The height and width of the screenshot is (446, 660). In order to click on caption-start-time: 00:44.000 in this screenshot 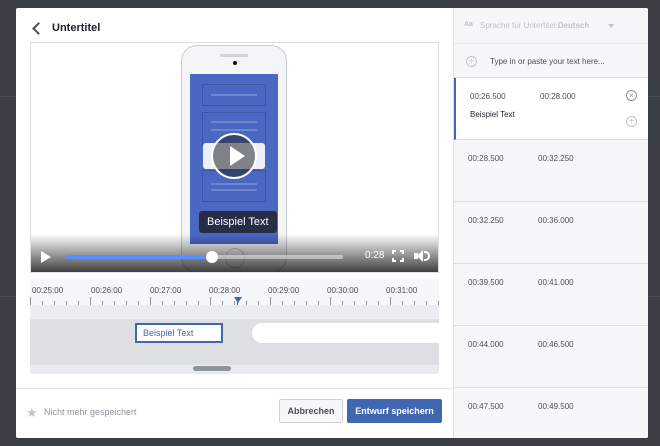, I will do `click(486, 344)`.